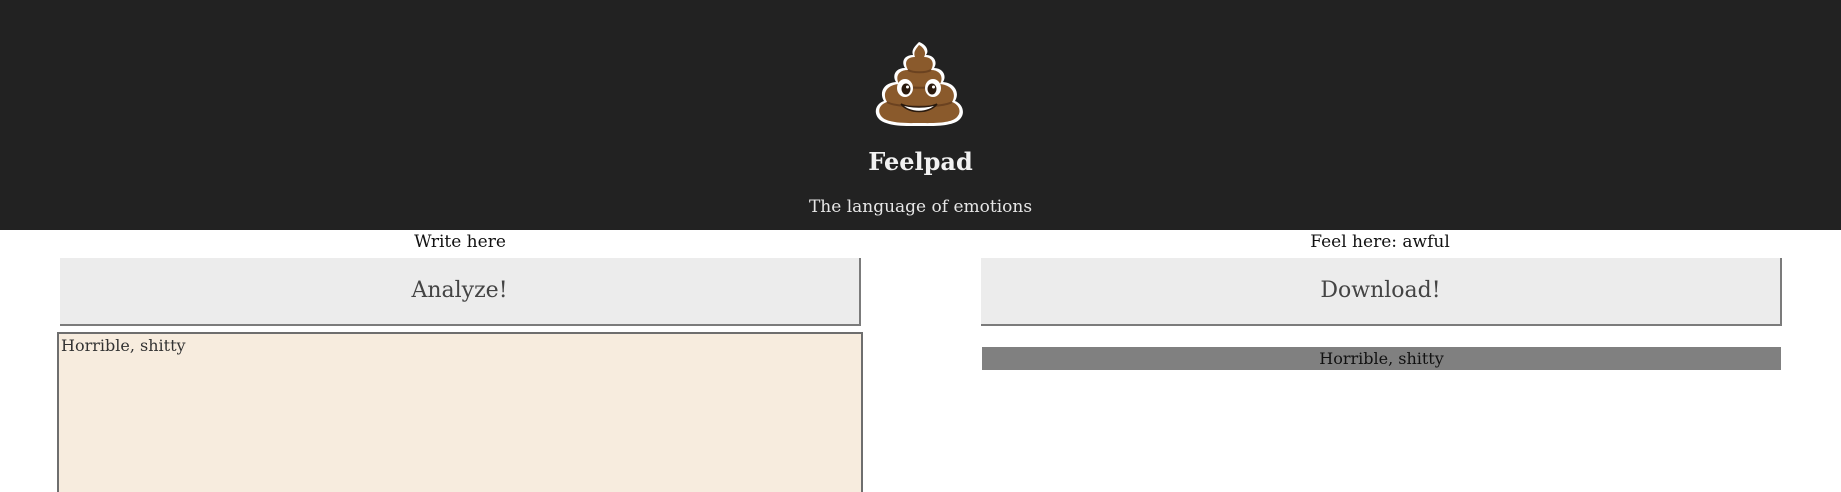 Image resolution: width=1841 pixels, height=492 pixels. I want to click on app-subtitle: The language of emotions, so click(920, 207).